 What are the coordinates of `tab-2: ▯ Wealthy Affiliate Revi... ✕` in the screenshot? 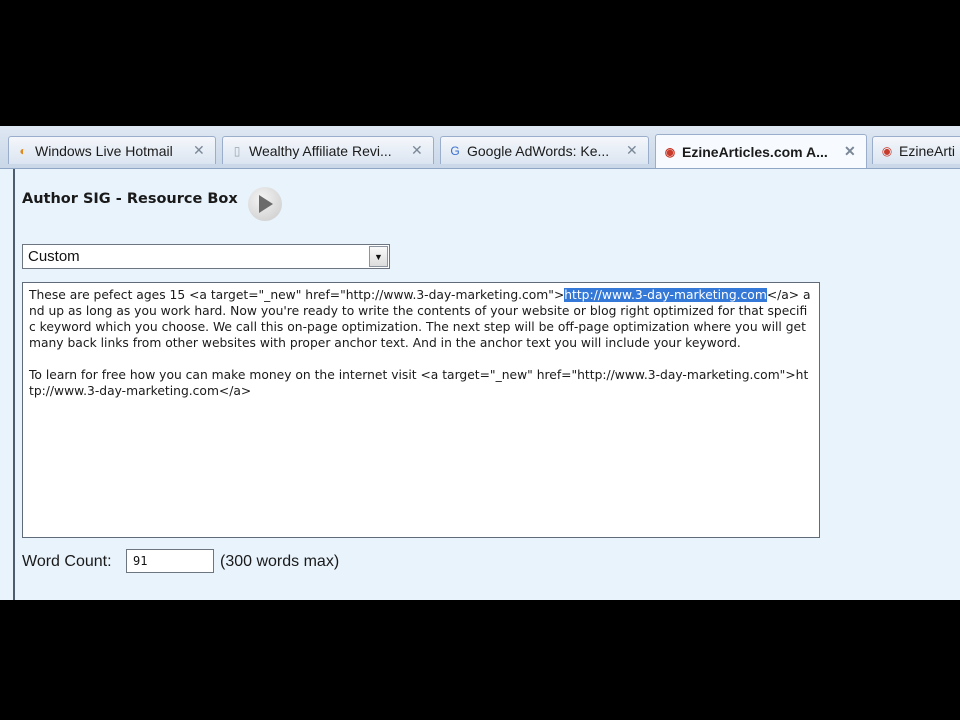 It's located at (328, 150).